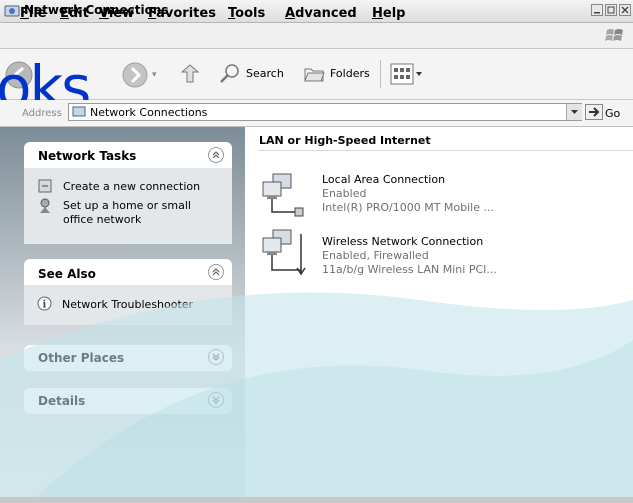  I want to click on address-dropdown-button, so click(574, 112).